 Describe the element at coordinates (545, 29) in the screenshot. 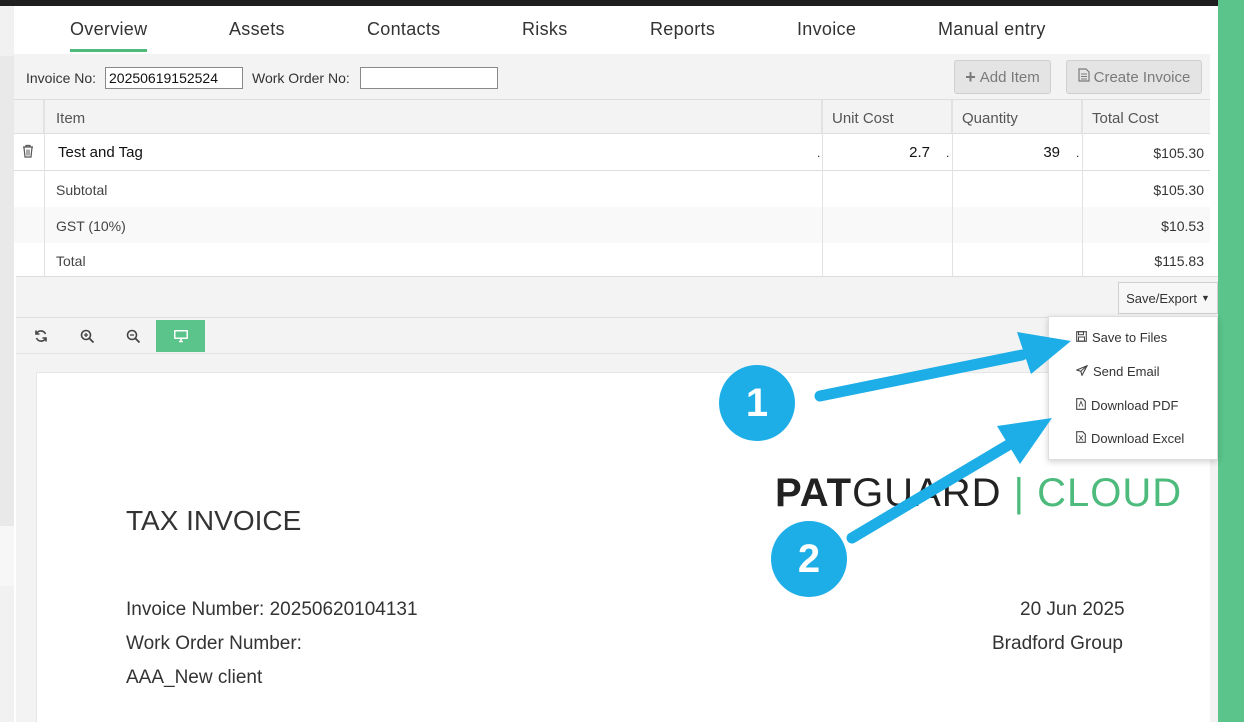

I see `tab-risks: Risks` at that location.